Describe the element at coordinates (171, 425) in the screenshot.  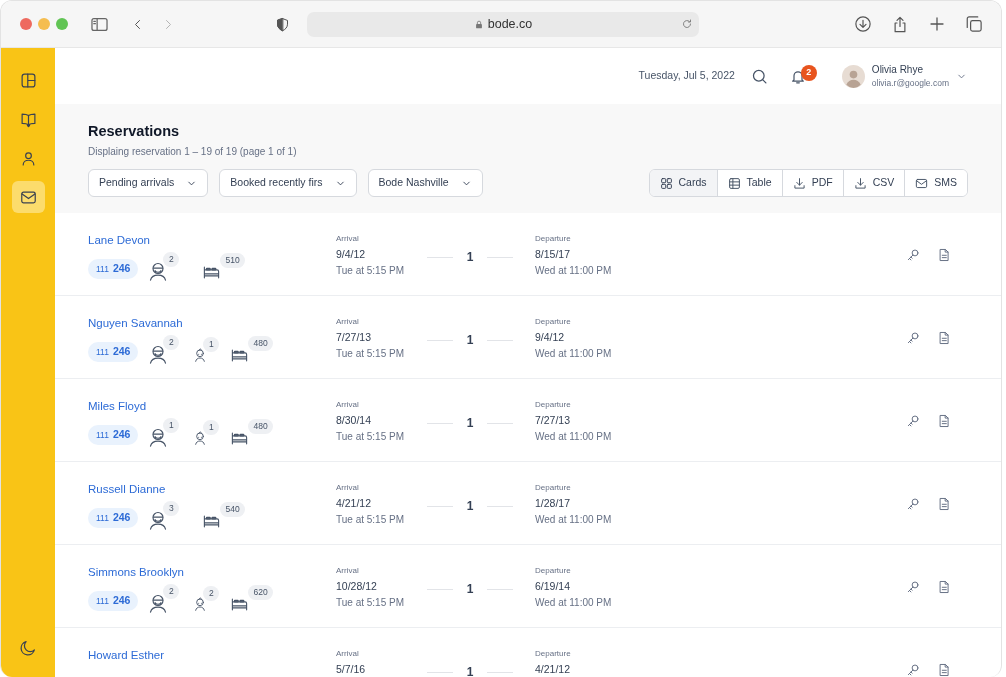
I see `adult-count: 1` at that location.